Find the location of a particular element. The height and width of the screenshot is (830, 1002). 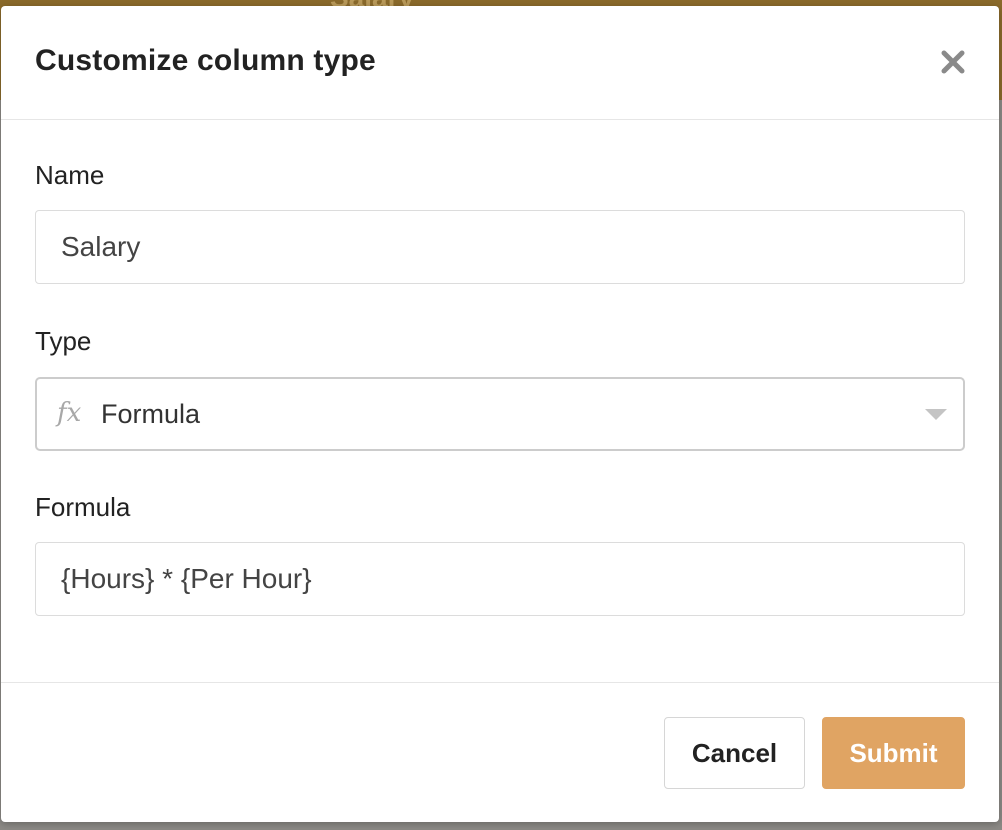

type-label: Type is located at coordinates (63, 341).